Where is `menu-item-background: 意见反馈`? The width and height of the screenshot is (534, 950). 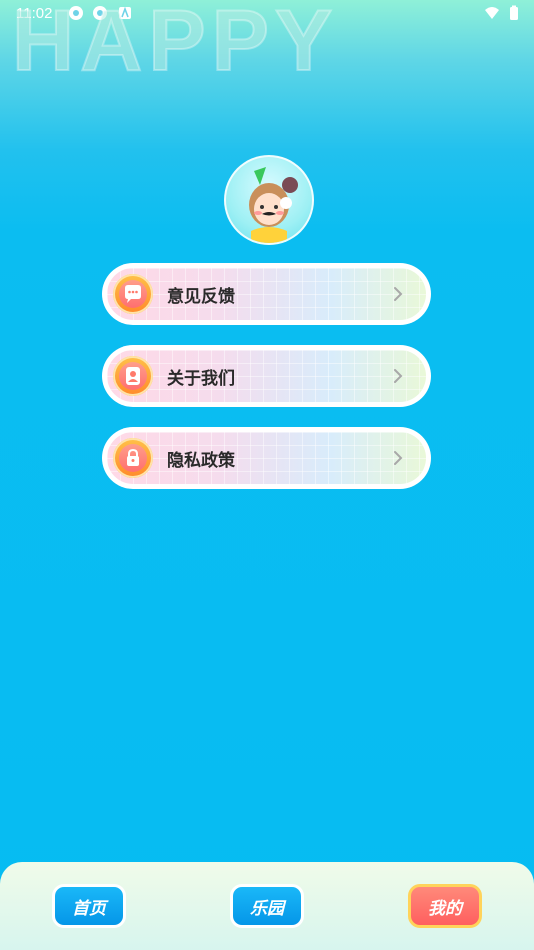 menu-item-background: 意见反馈 is located at coordinates (266, 294).